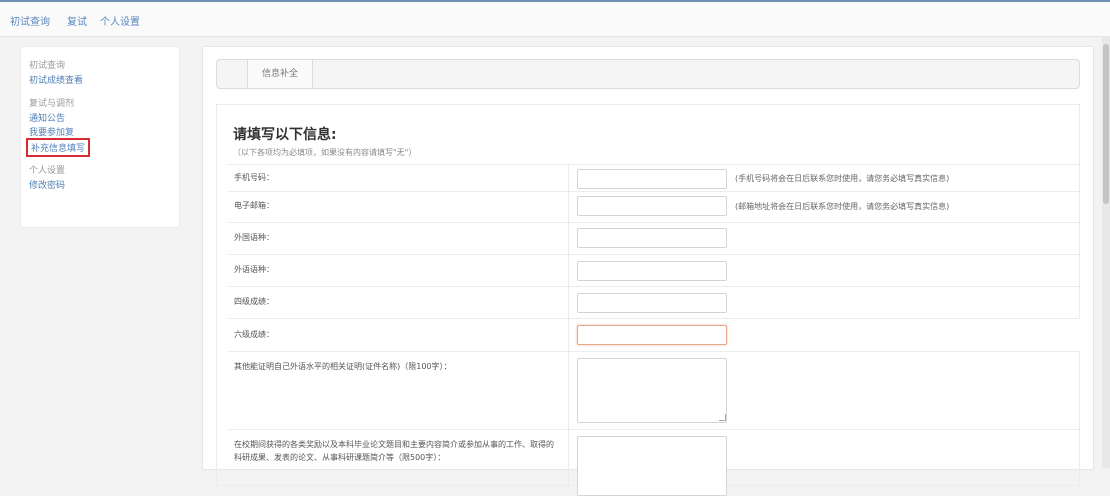 This screenshot has height=496, width=1110. I want to click on language-certificate-textarea, so click(652, 390).